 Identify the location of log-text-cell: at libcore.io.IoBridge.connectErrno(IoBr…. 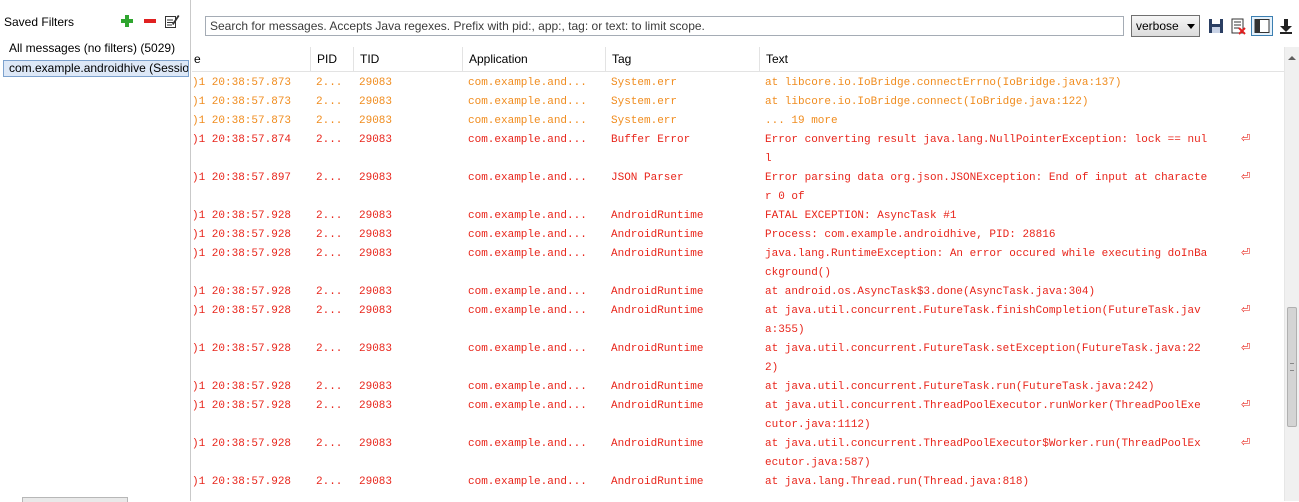
(943, 83).